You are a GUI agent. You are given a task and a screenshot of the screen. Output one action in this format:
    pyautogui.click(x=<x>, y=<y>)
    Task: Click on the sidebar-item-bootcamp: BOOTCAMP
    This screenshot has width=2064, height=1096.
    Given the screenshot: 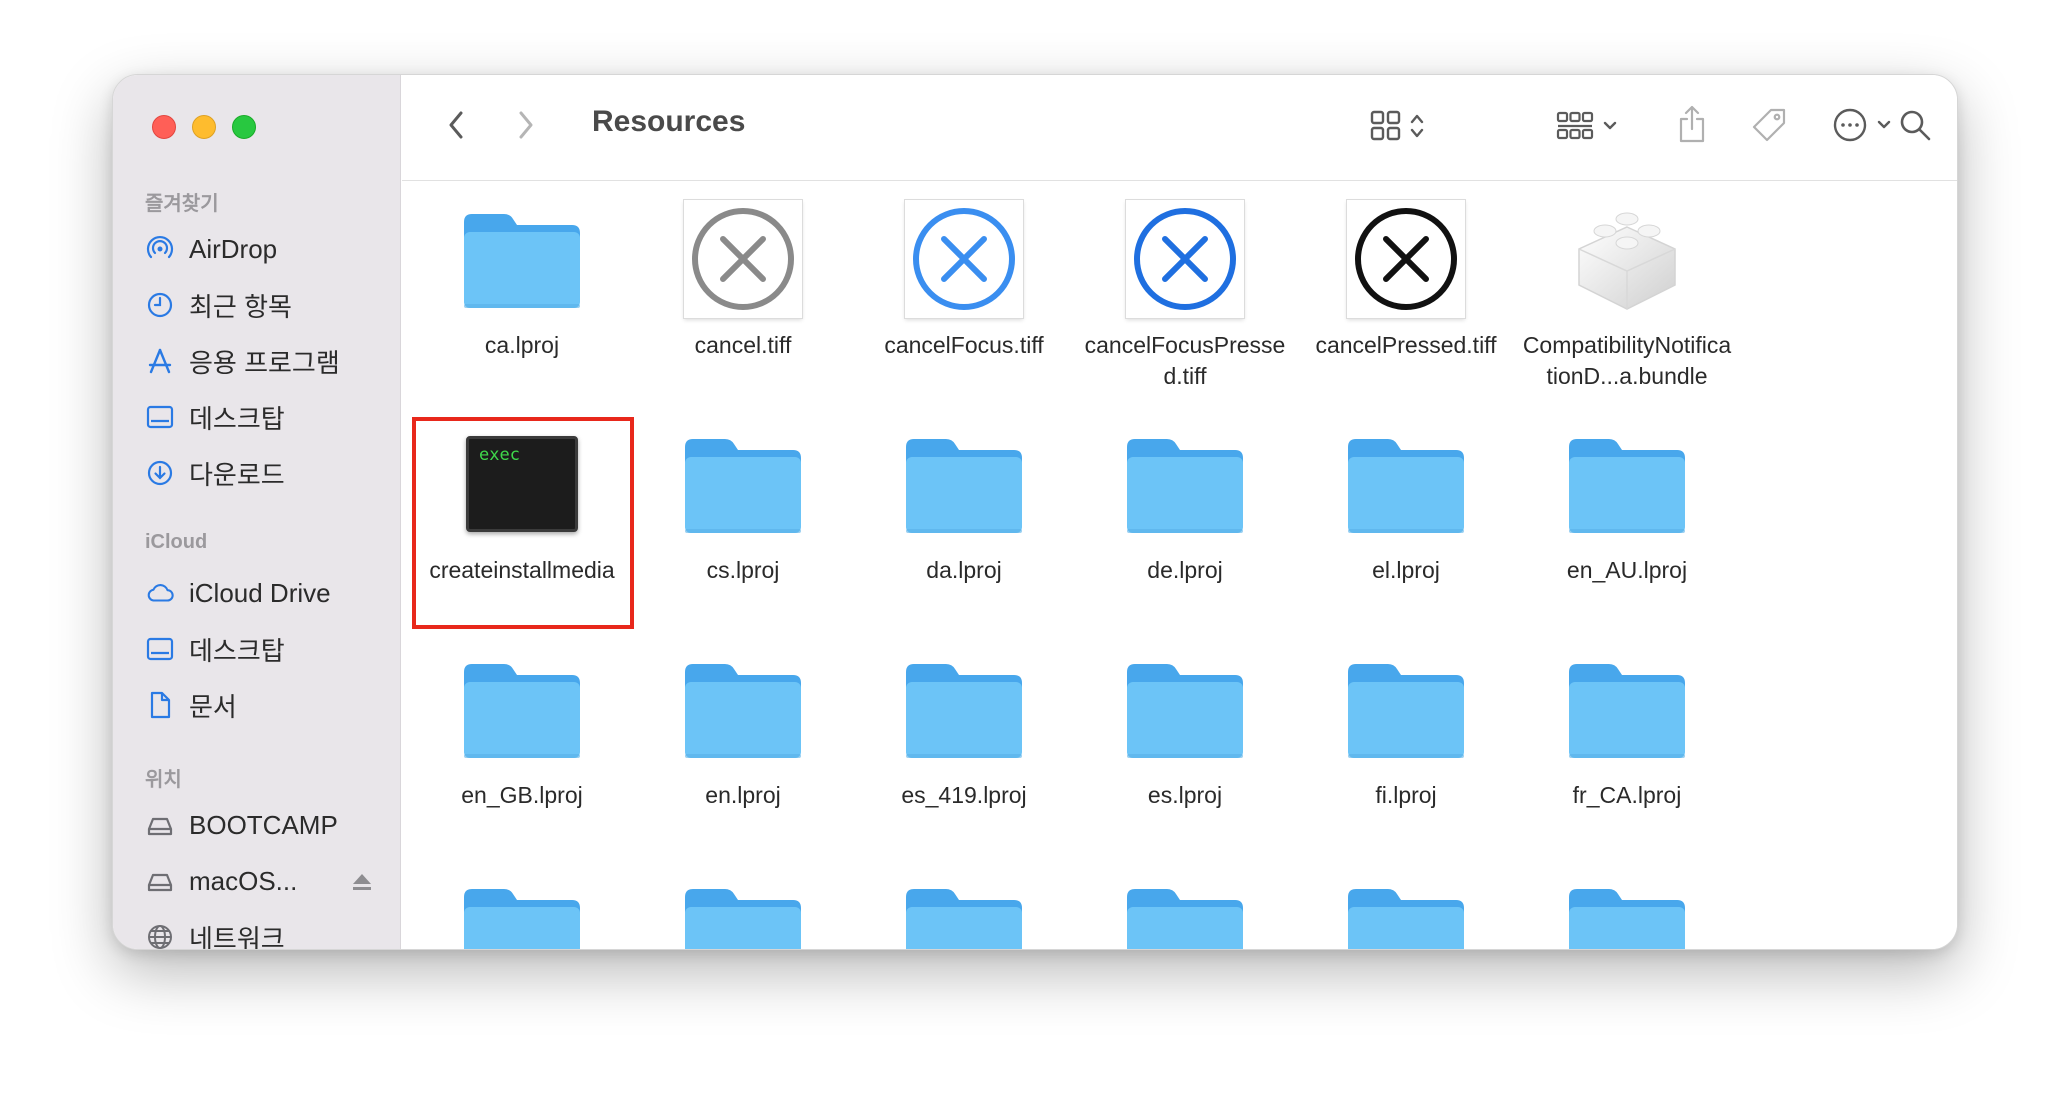 What is the action you would take?
    pyautogui.click(x=265, y=825)
    